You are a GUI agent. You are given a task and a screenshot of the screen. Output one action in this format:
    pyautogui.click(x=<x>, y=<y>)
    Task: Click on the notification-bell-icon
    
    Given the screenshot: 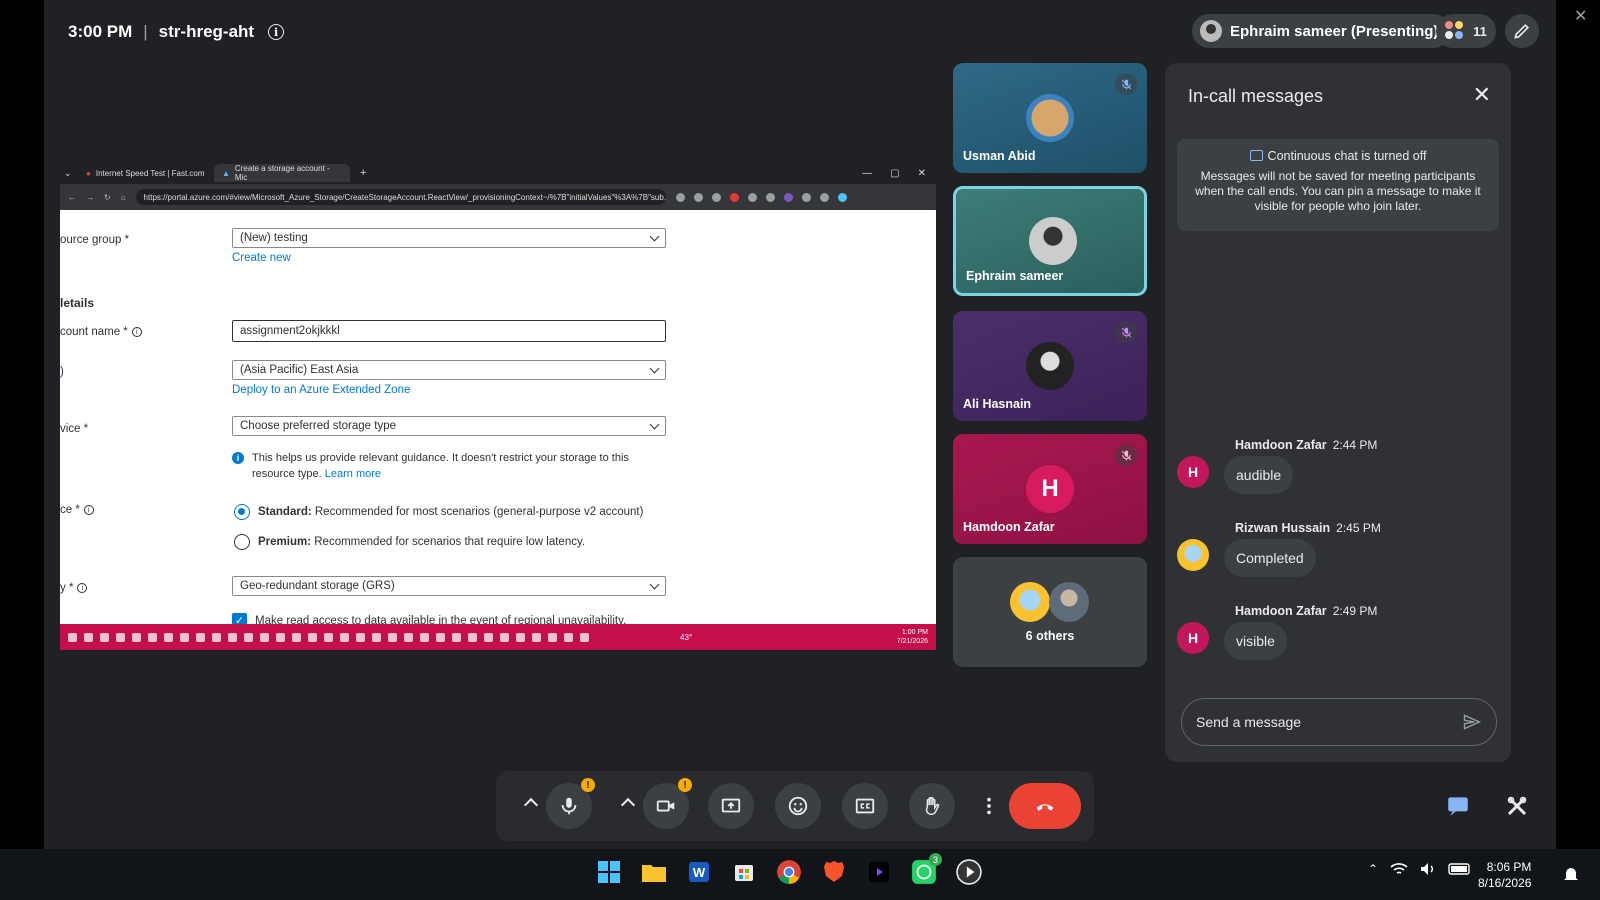 What is the action you would take?
    pyautogui.click(x=1571, y=874)
    